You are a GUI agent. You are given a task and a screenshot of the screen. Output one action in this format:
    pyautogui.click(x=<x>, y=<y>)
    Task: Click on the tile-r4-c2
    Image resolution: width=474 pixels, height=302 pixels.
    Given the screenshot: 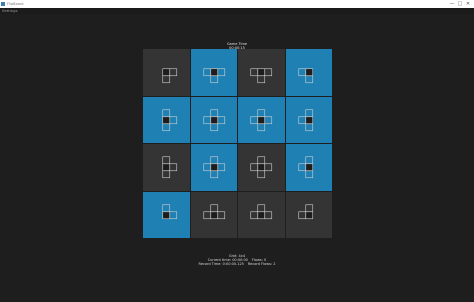 What is the action you would take?
    pyautogui.click(x=213, y=214)
    